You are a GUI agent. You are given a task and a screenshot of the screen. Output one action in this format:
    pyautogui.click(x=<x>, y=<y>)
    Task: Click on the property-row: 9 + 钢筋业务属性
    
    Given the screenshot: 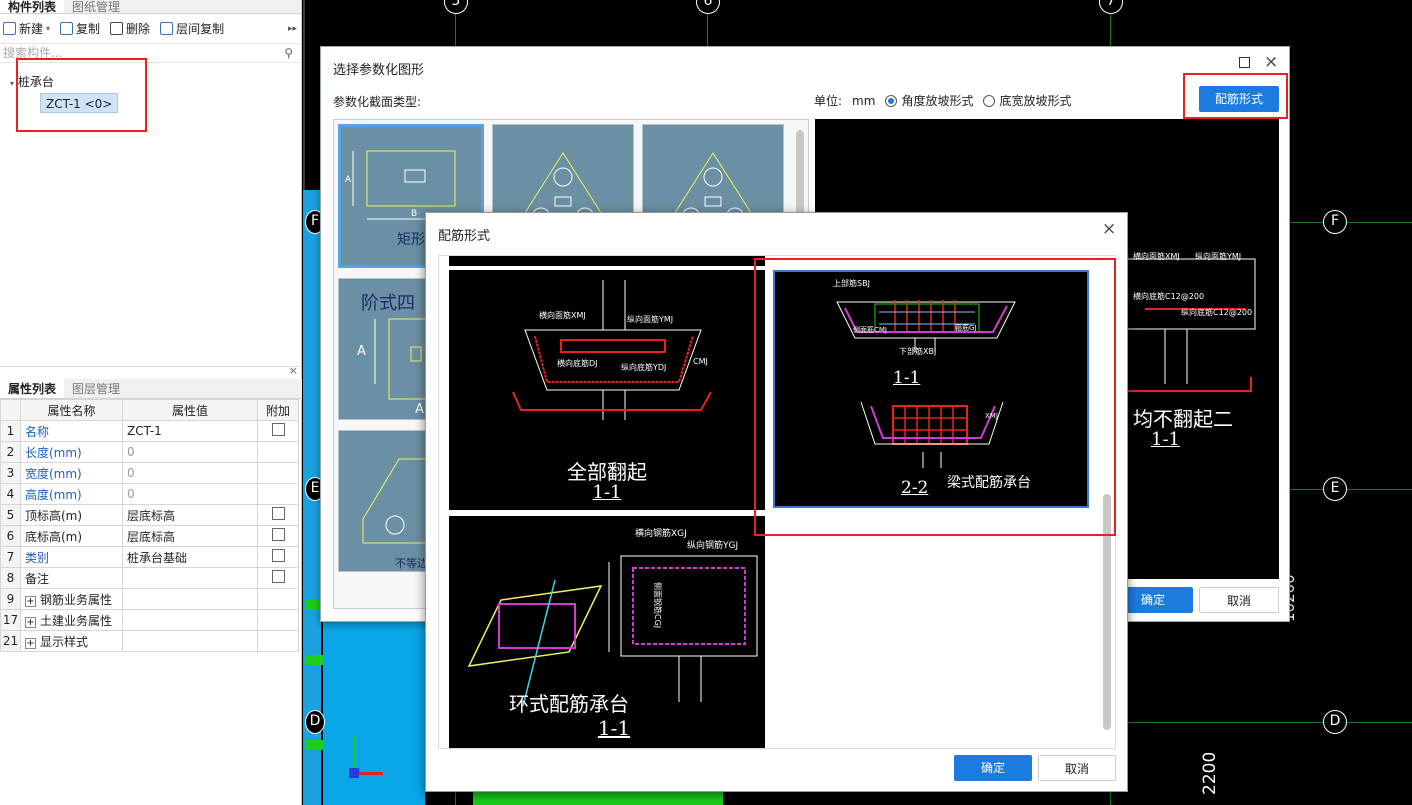 What is the action you would take?
    pyautogui.click(x=149, y=599)
    